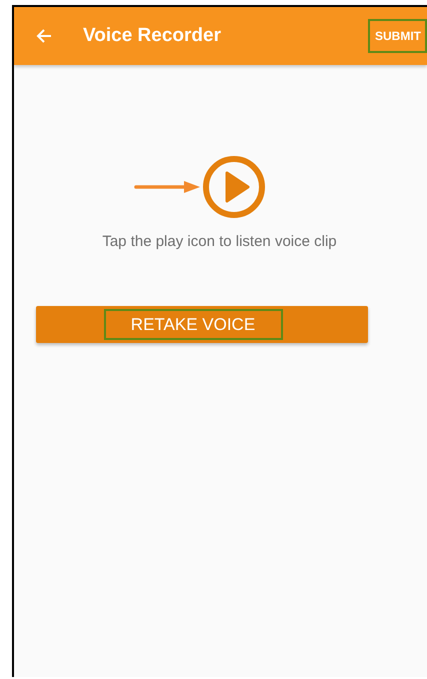  Describe the element at coordinates (202, 324) in the screenshot. I see `retake-voice-button: RETAKE VOICE` at that location.